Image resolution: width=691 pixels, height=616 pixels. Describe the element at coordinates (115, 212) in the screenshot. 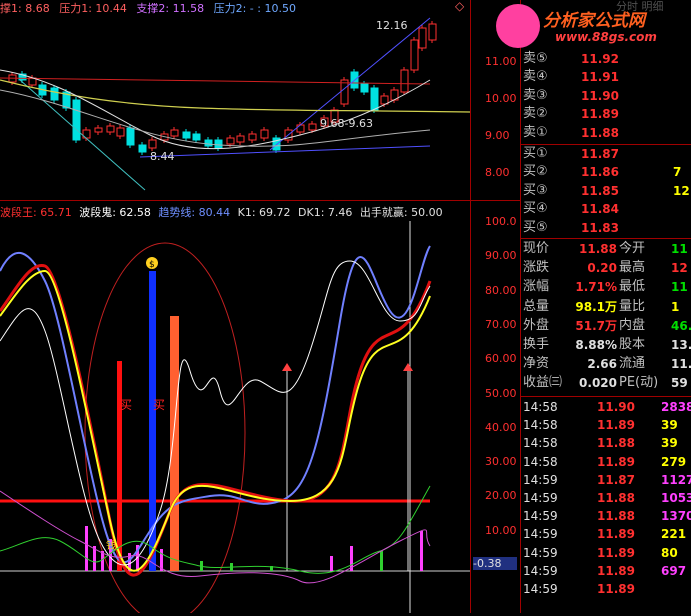

I see `legend-wave-ghost: 波段鬼: 62.58` at that location.